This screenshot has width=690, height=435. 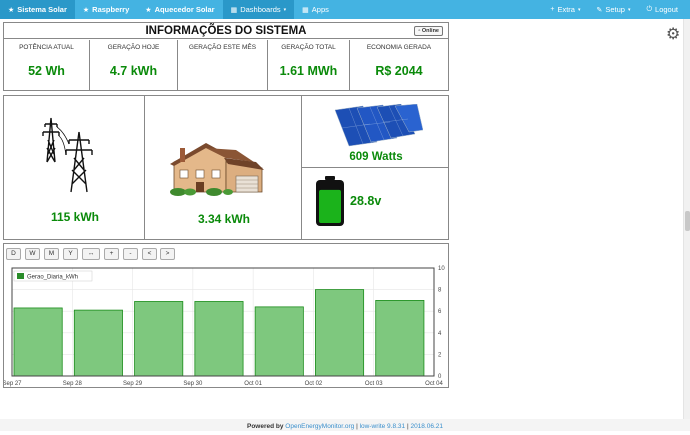 I want to click on metric-label: POTÊNCIA ATUAL, so click(x=46, y=47).